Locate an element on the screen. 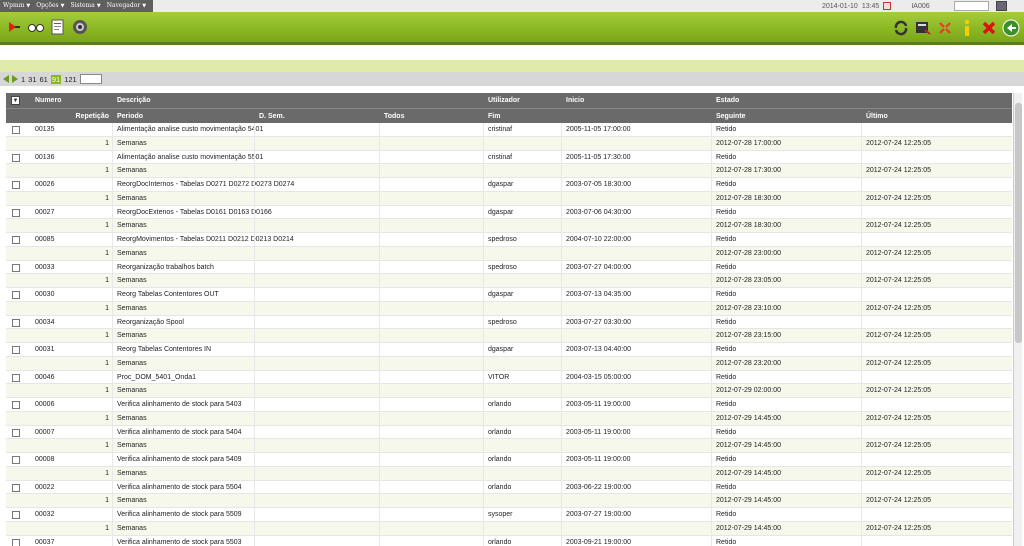 The width and height of the screenshot is (1024, 546). col-todos: Todos is located at coordinates (394, 116).